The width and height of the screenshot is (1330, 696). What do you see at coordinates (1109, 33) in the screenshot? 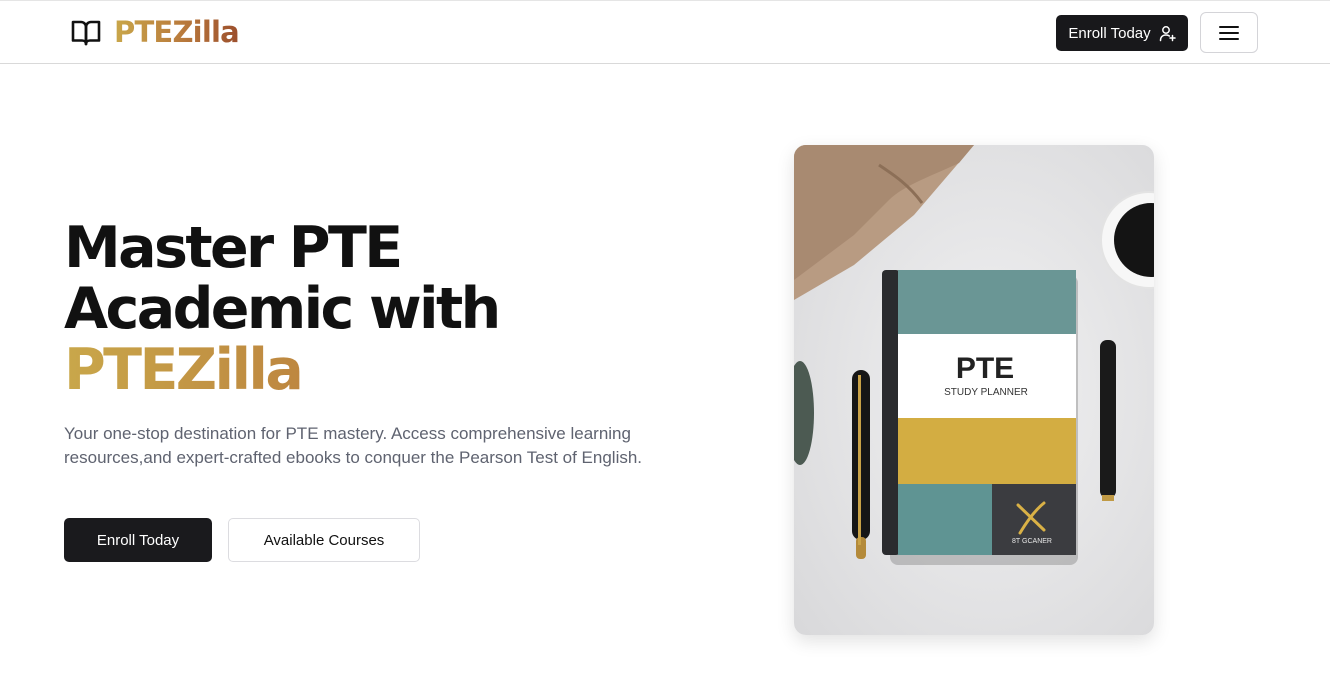
I see `enroll-header-label: Enroll Today` at bounding box center [1109, 33].